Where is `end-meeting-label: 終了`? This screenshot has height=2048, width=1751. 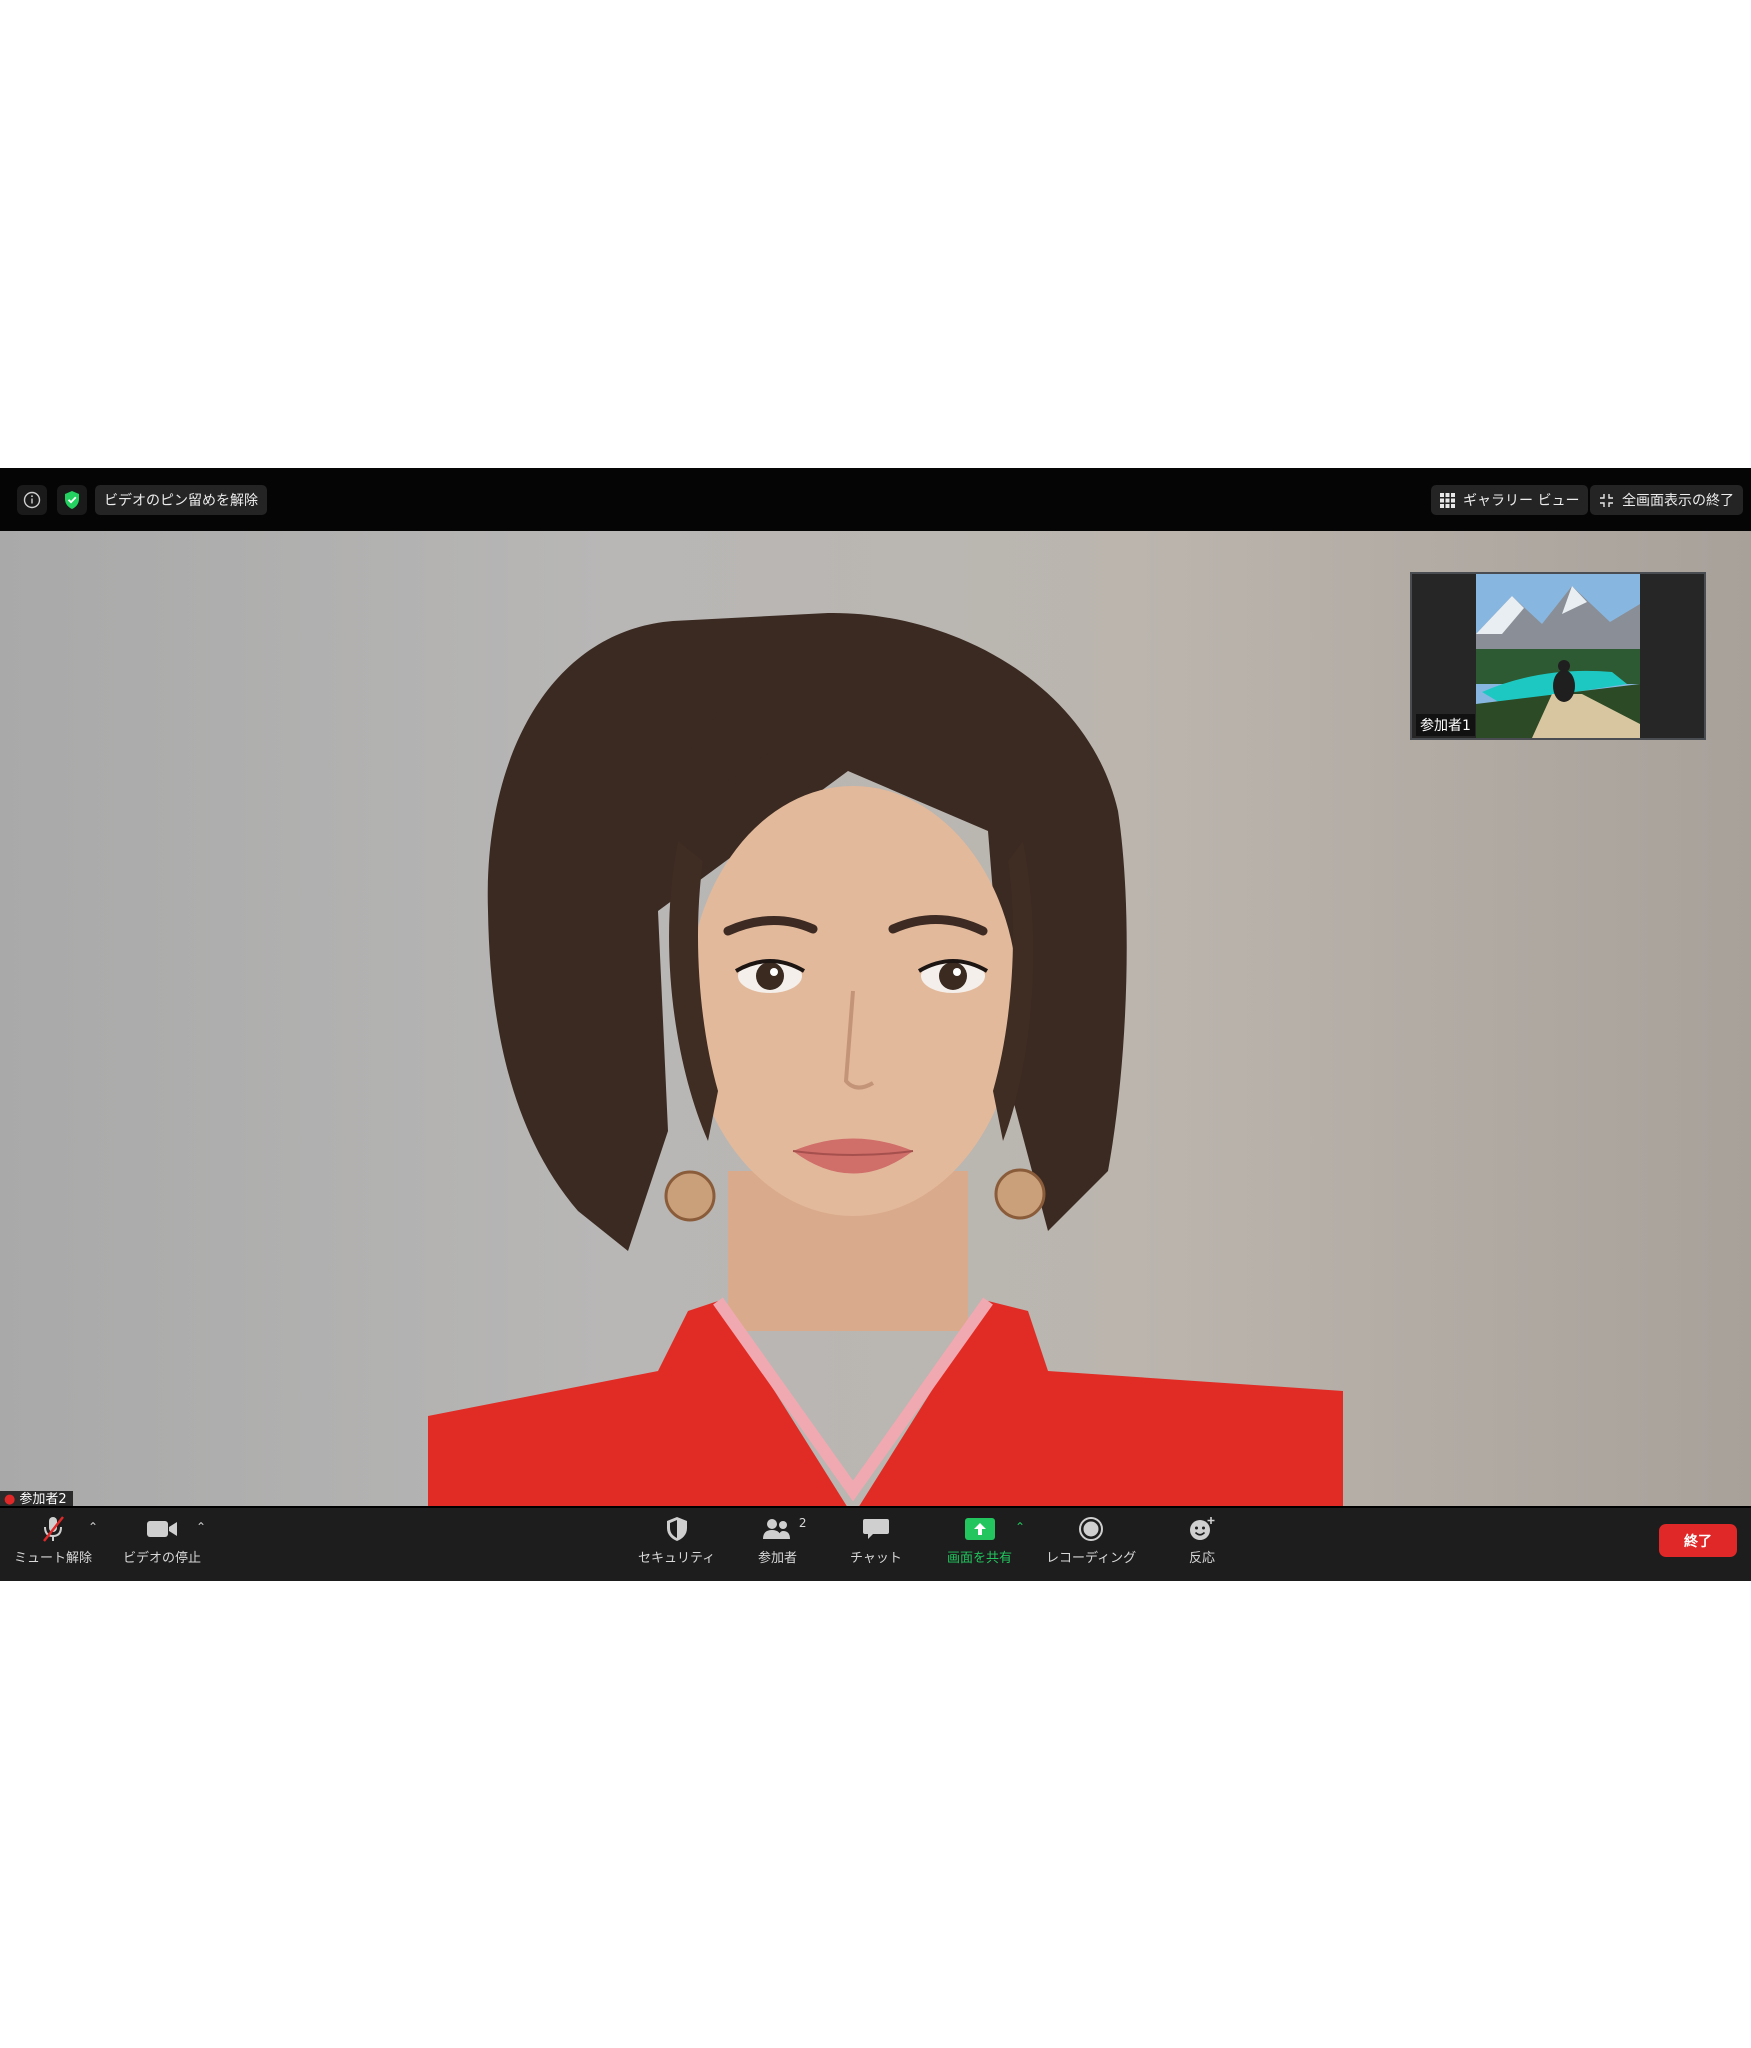
end-meeting-label: 終了 is located at coordinates (1698, 1541).